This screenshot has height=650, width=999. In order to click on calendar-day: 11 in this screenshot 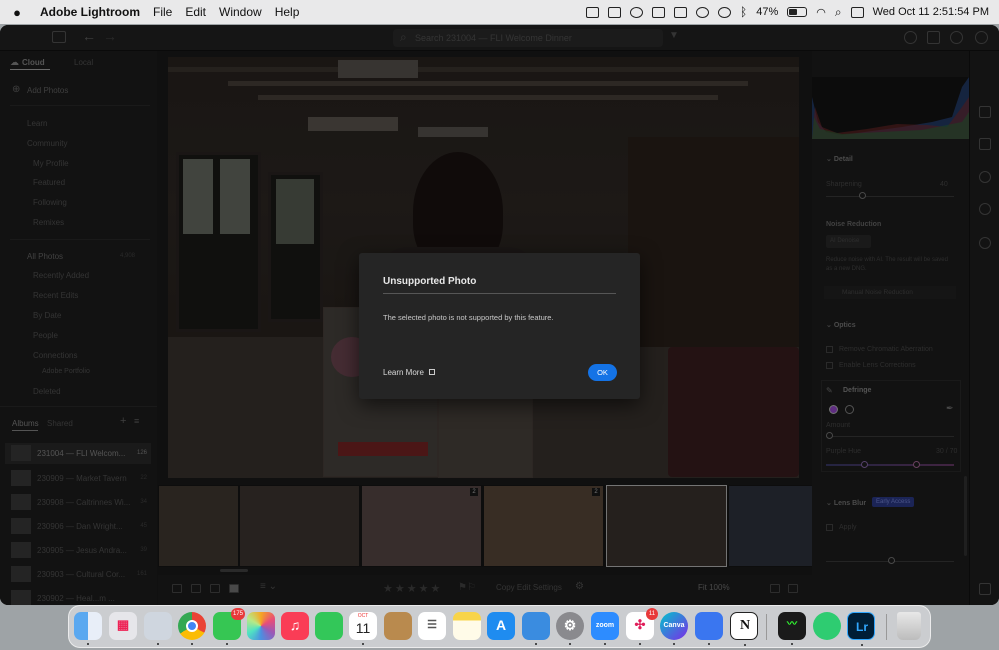, I will do `click(363, 628)`.